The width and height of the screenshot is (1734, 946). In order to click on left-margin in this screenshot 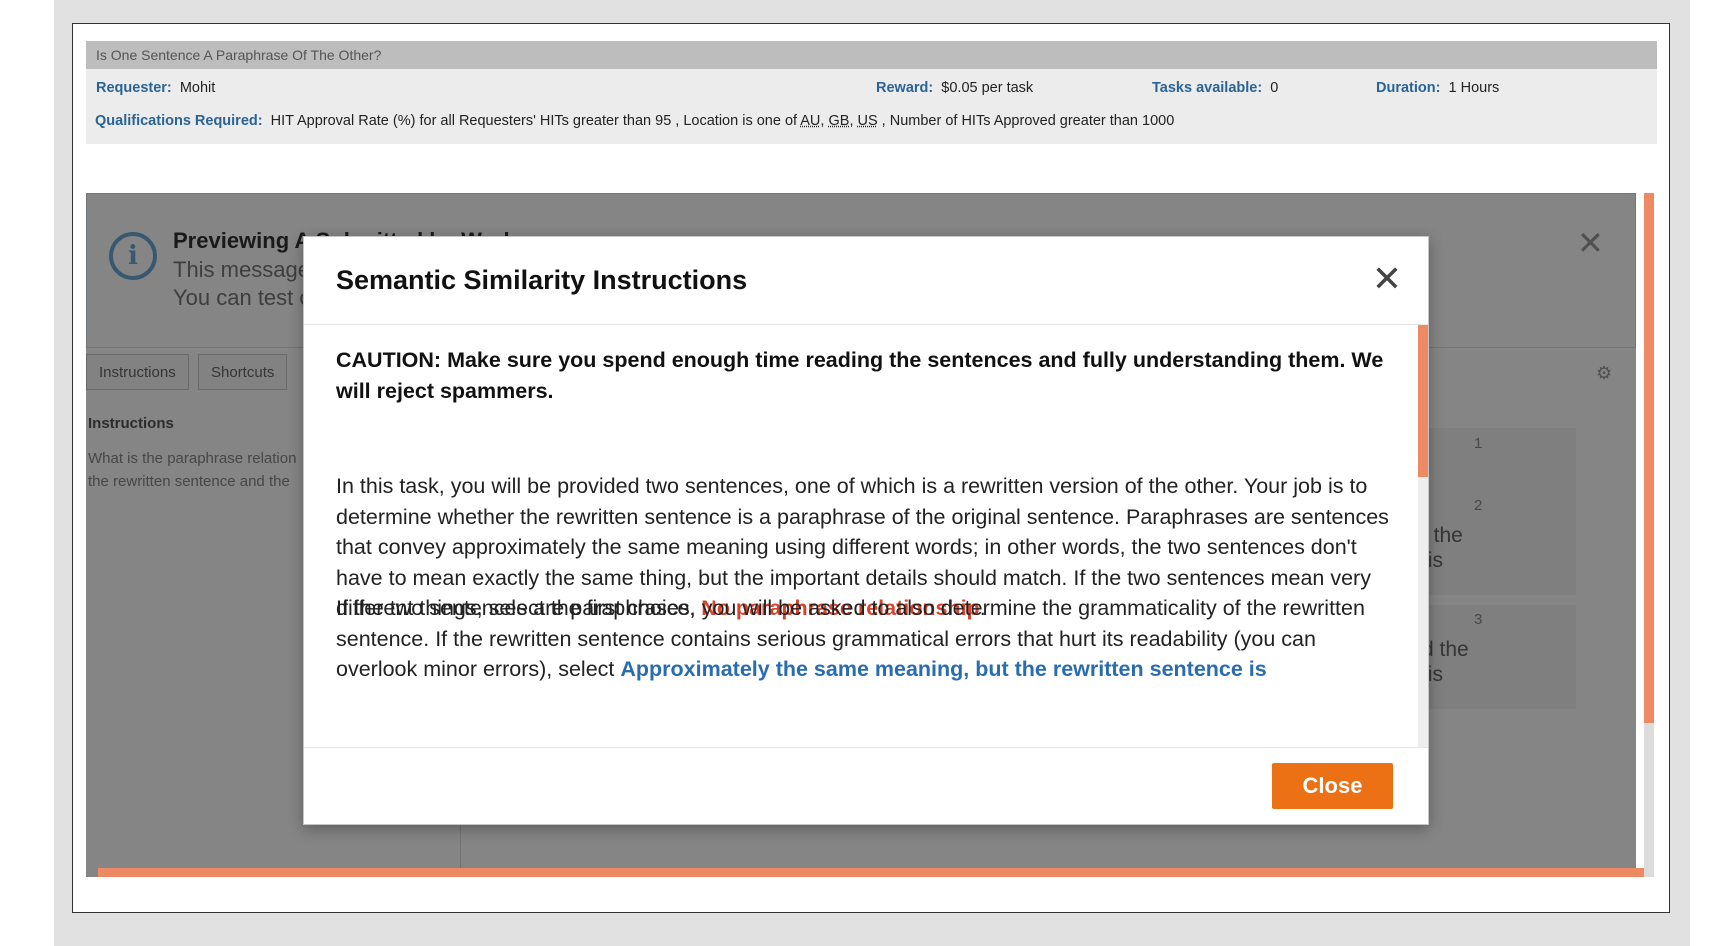, I will do `click(27, 473)`.